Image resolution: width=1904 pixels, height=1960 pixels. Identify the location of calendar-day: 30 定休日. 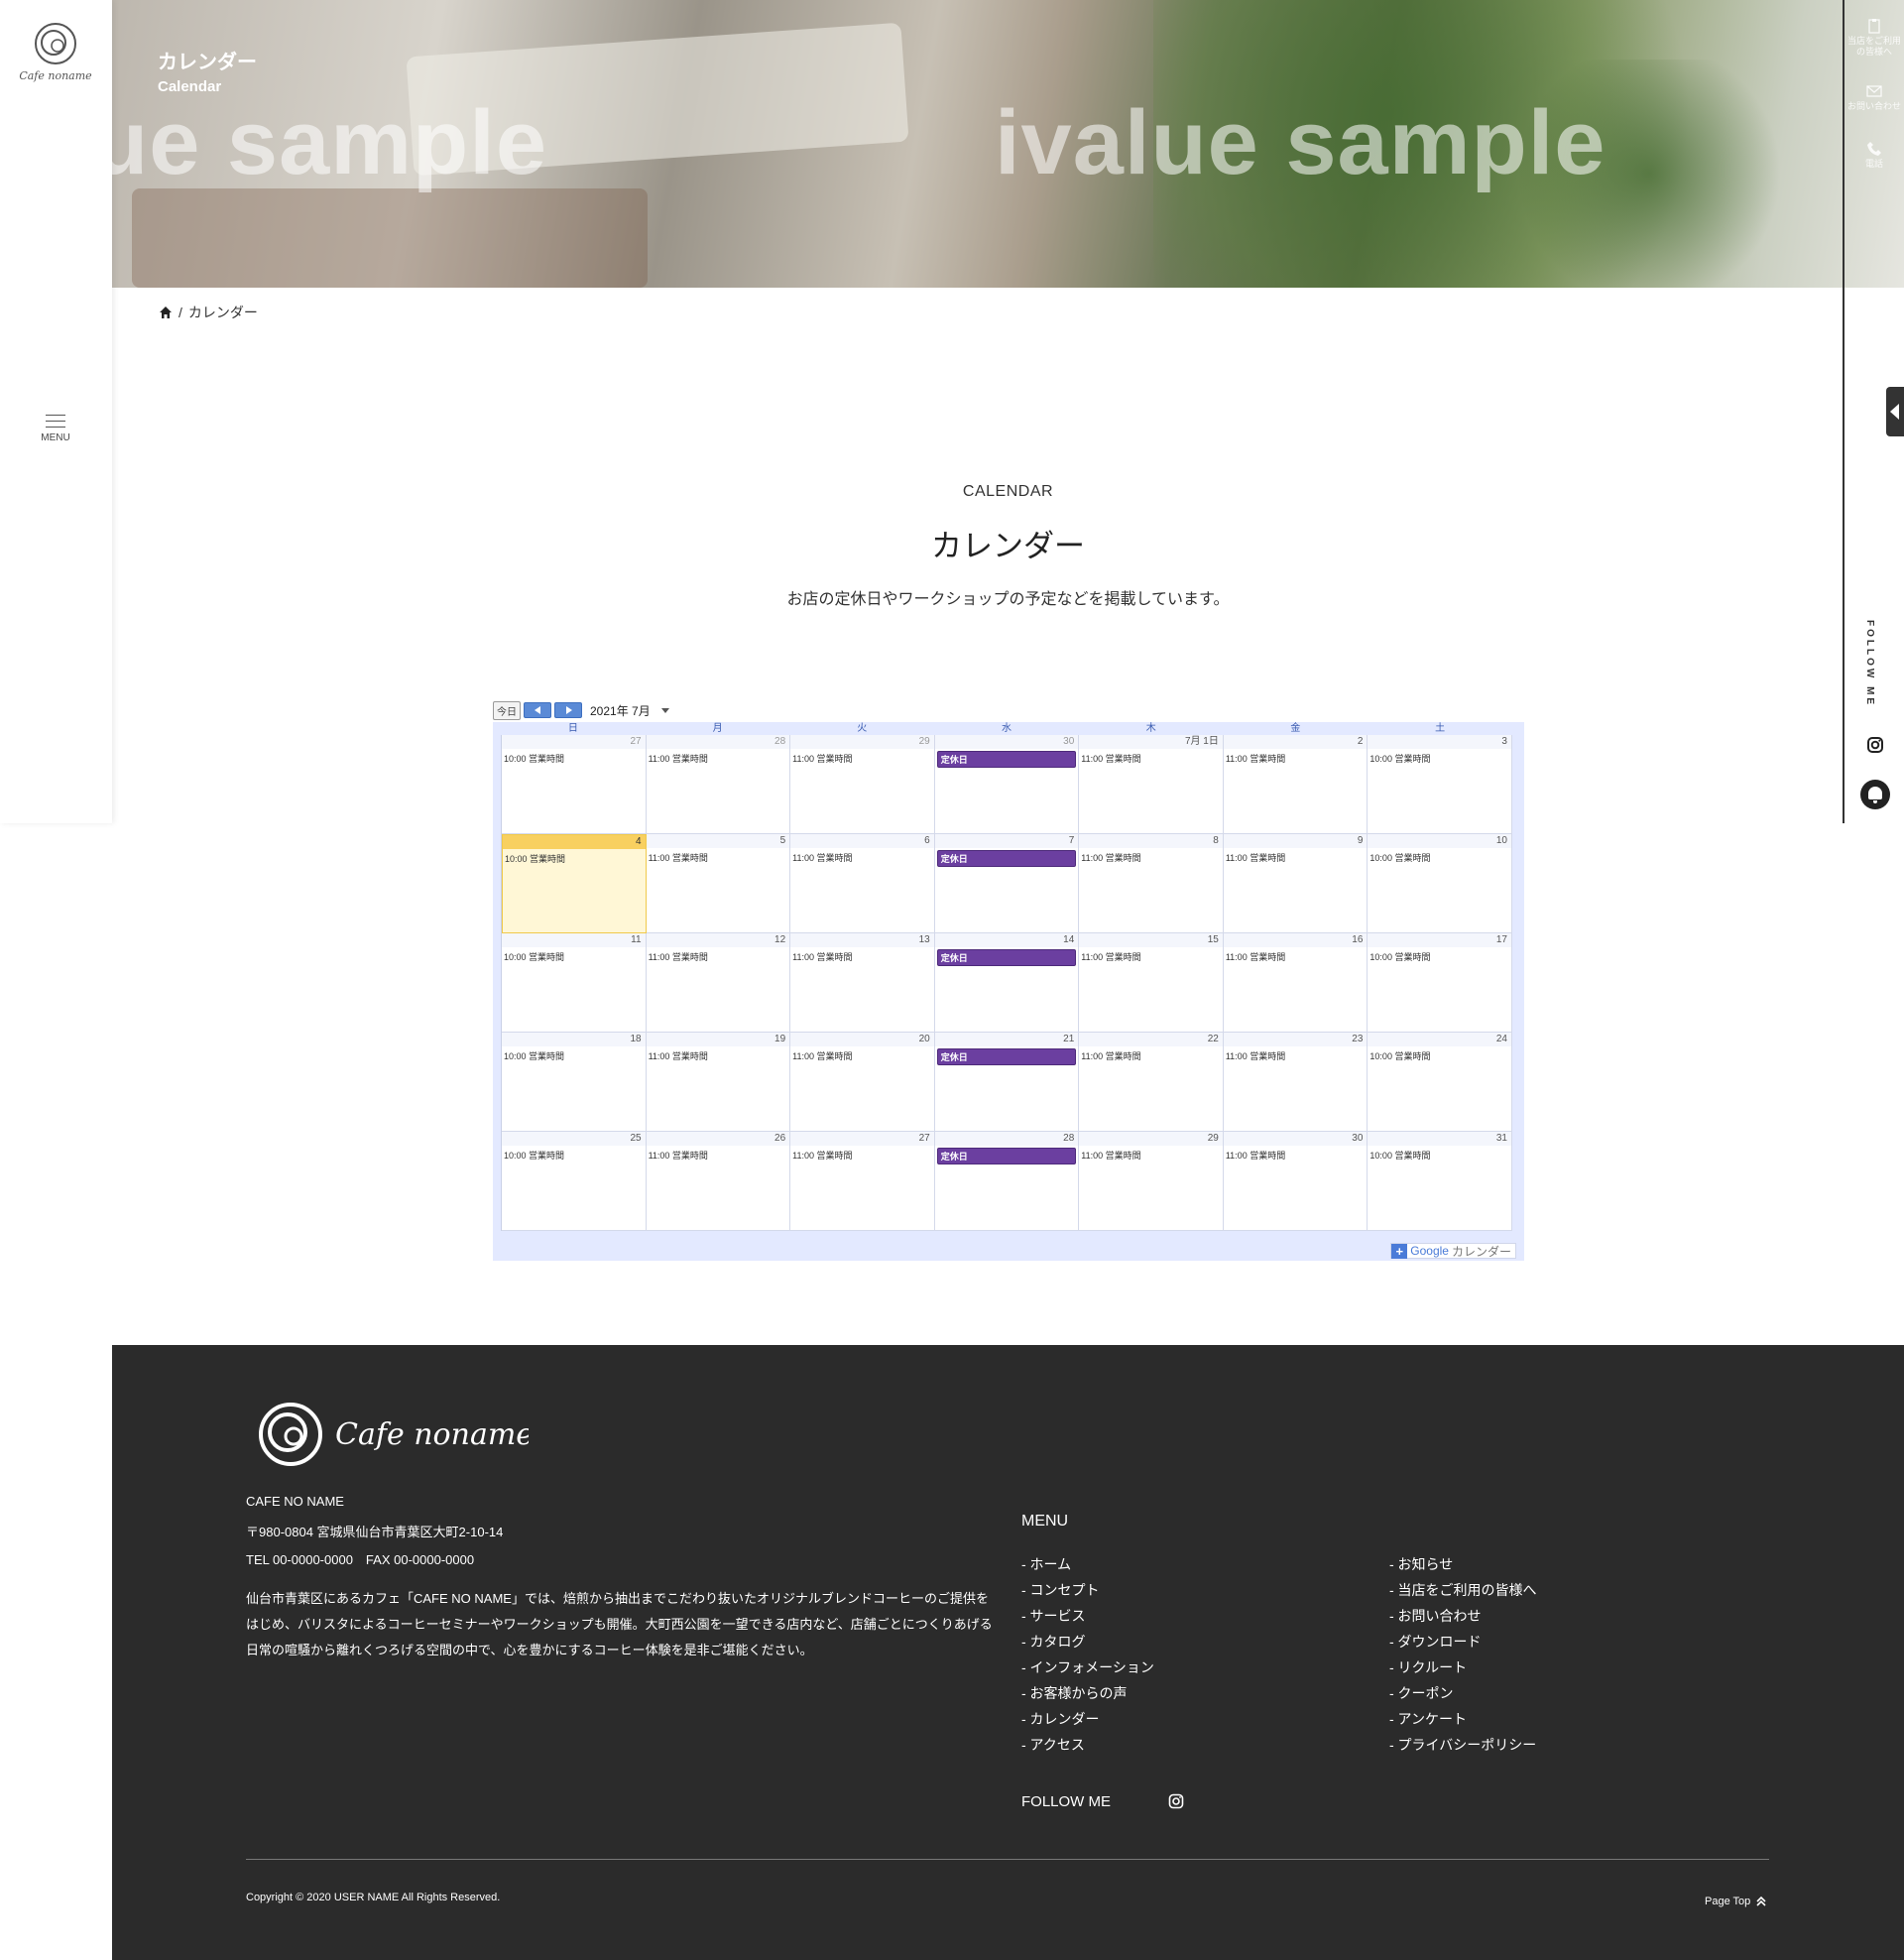
(1007, 785).